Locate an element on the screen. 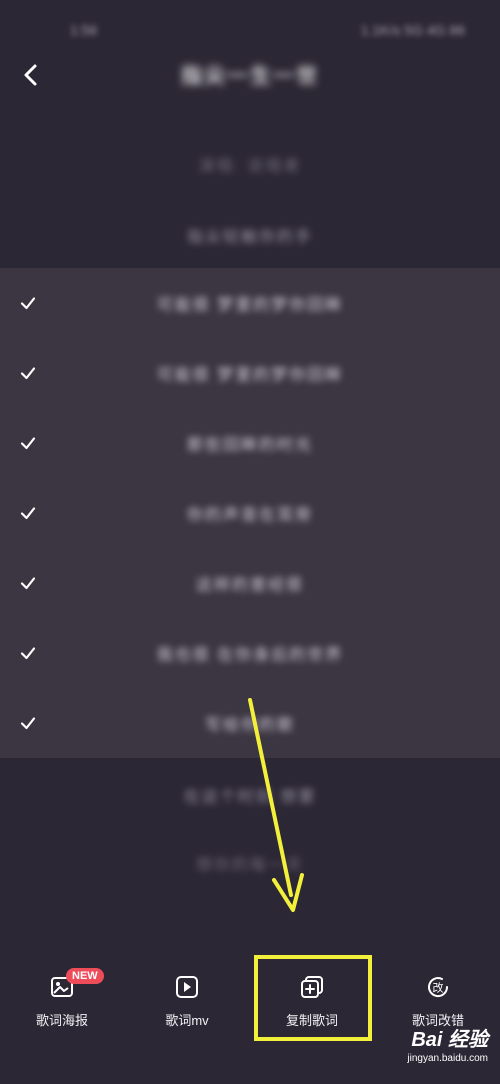 The height and width of the screenshot is (1084, 500). lyric-row-selected: 那些回眸的时光 is located at coordinates (250, 443).